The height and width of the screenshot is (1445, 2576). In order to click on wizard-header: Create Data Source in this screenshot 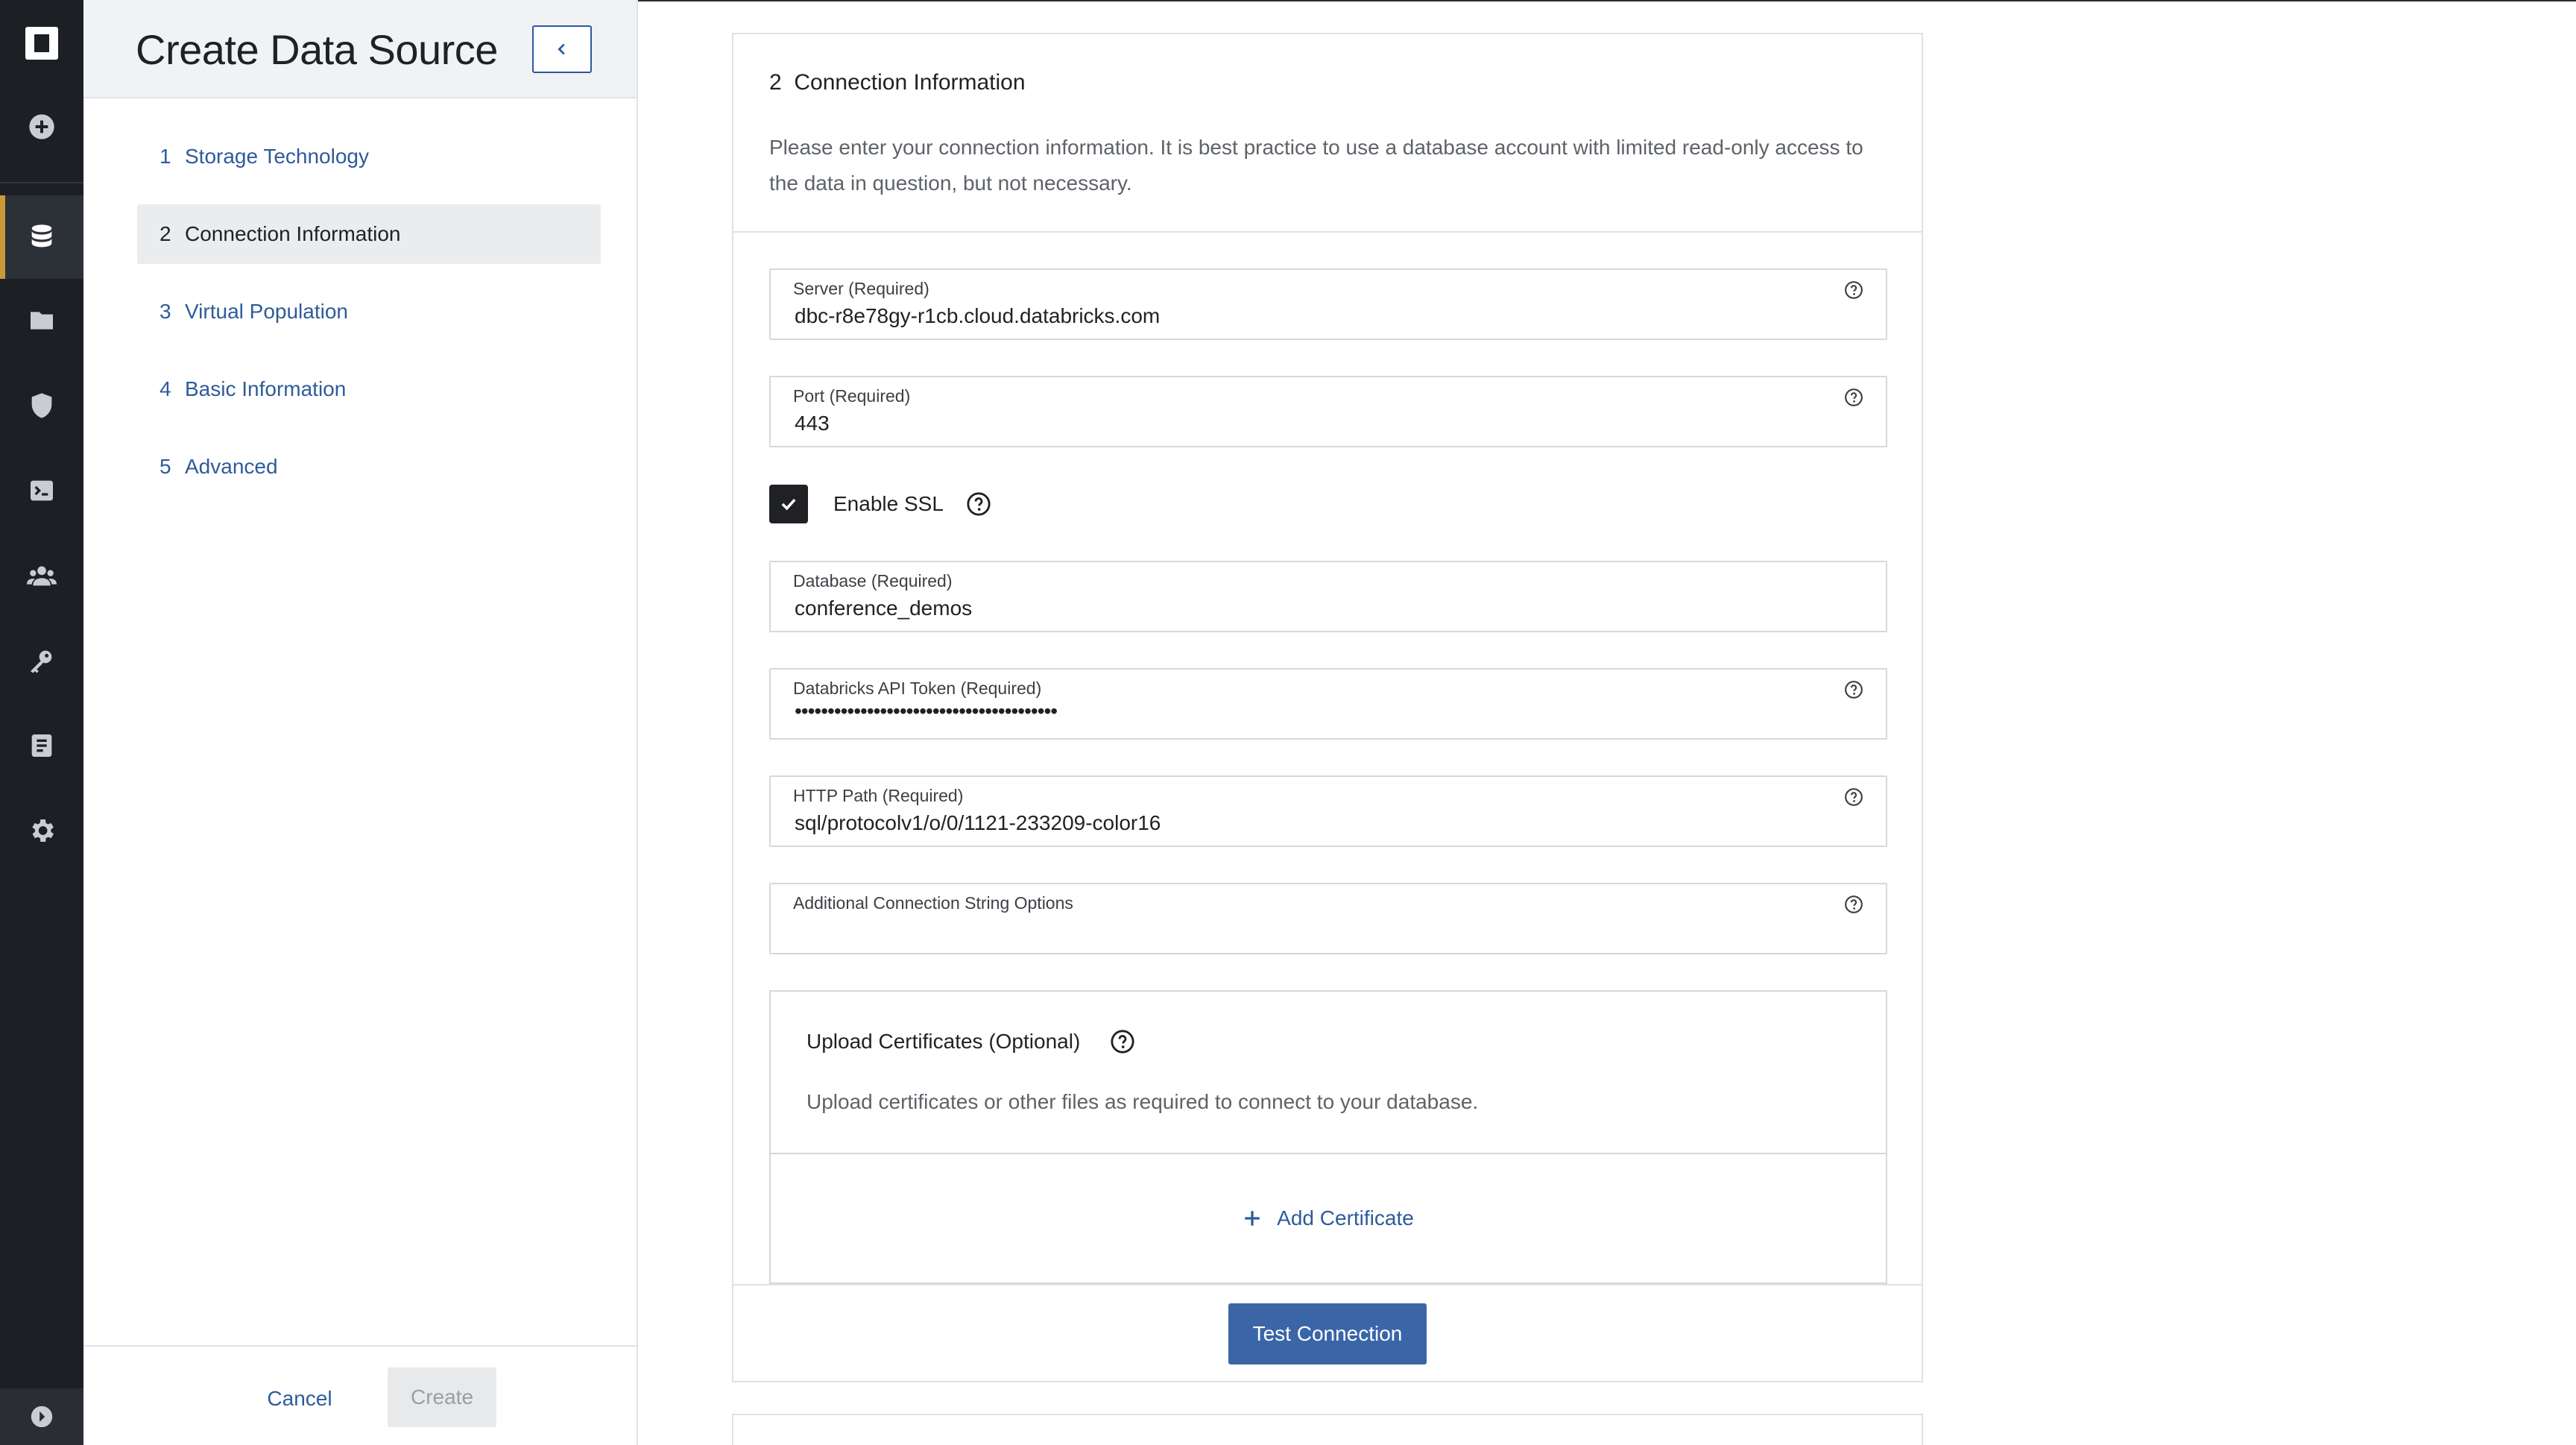, I will do `click(360, 49)`.